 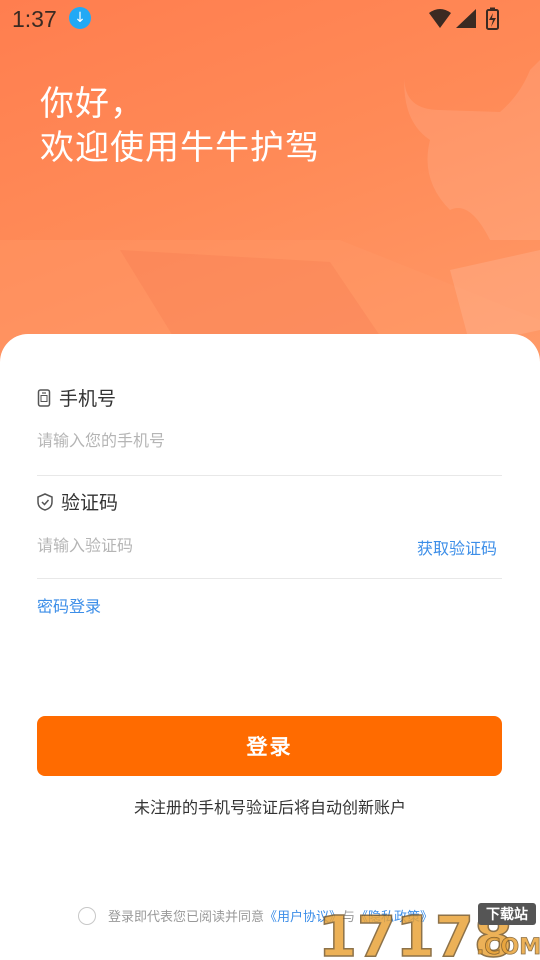 I want to click on status-time: 1:37, so click(x=34, y=19).